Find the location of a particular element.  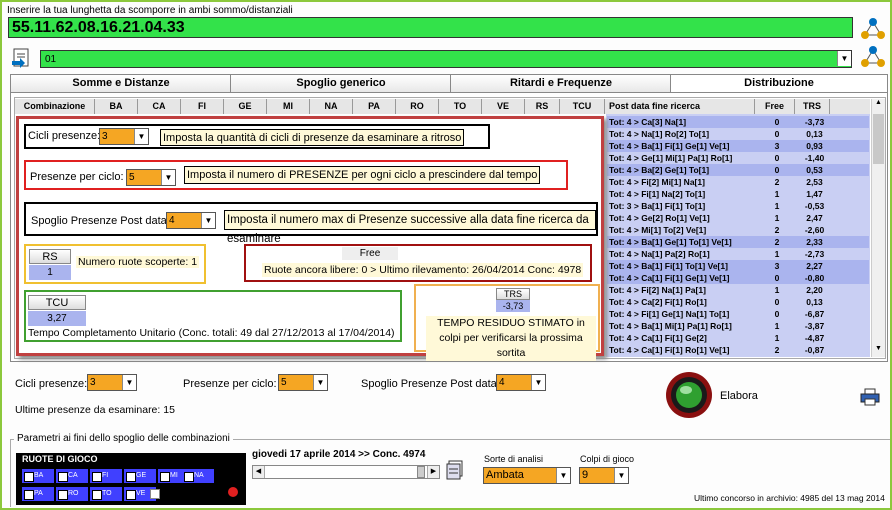

table-row: Tot: 4 > Ca[2] Fi[1] Ro[1] 0 0,13 is located at coordinates (738, 302).